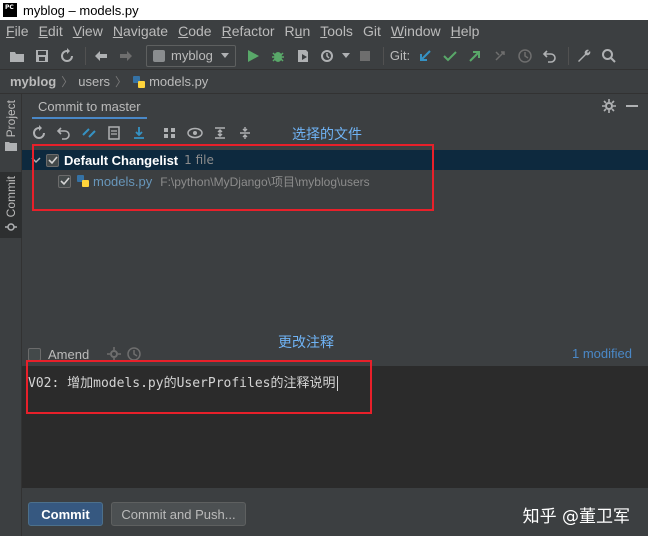  What do you see at coordinates (101, 56) in the screenshot?
I see `back-arrow-icon` at bounding box center [101, 56].